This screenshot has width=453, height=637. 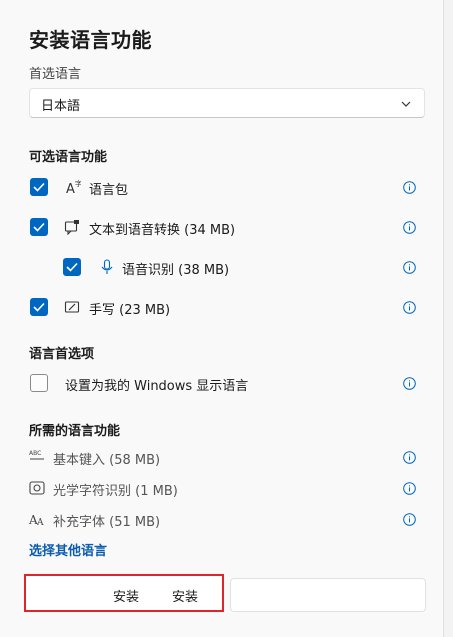 I want to click on display-language-label: 设置为我的 Windows 显示语言, so click(x=157, y=386).